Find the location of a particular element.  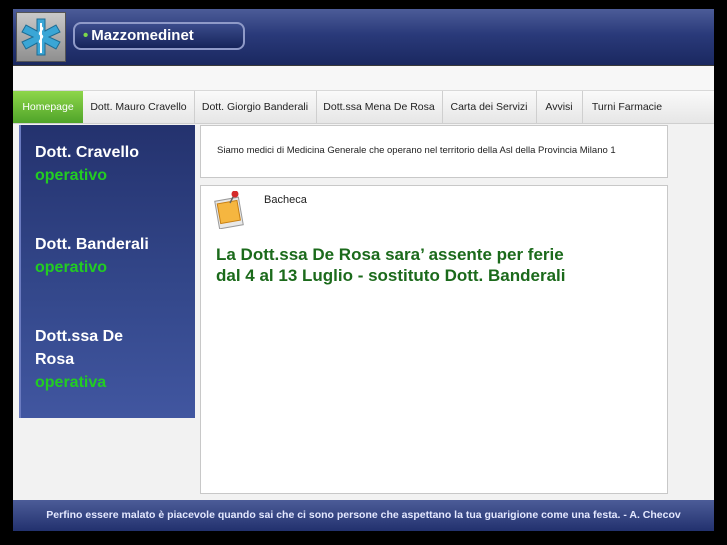

header-strip is located at coordinates (363, 78).